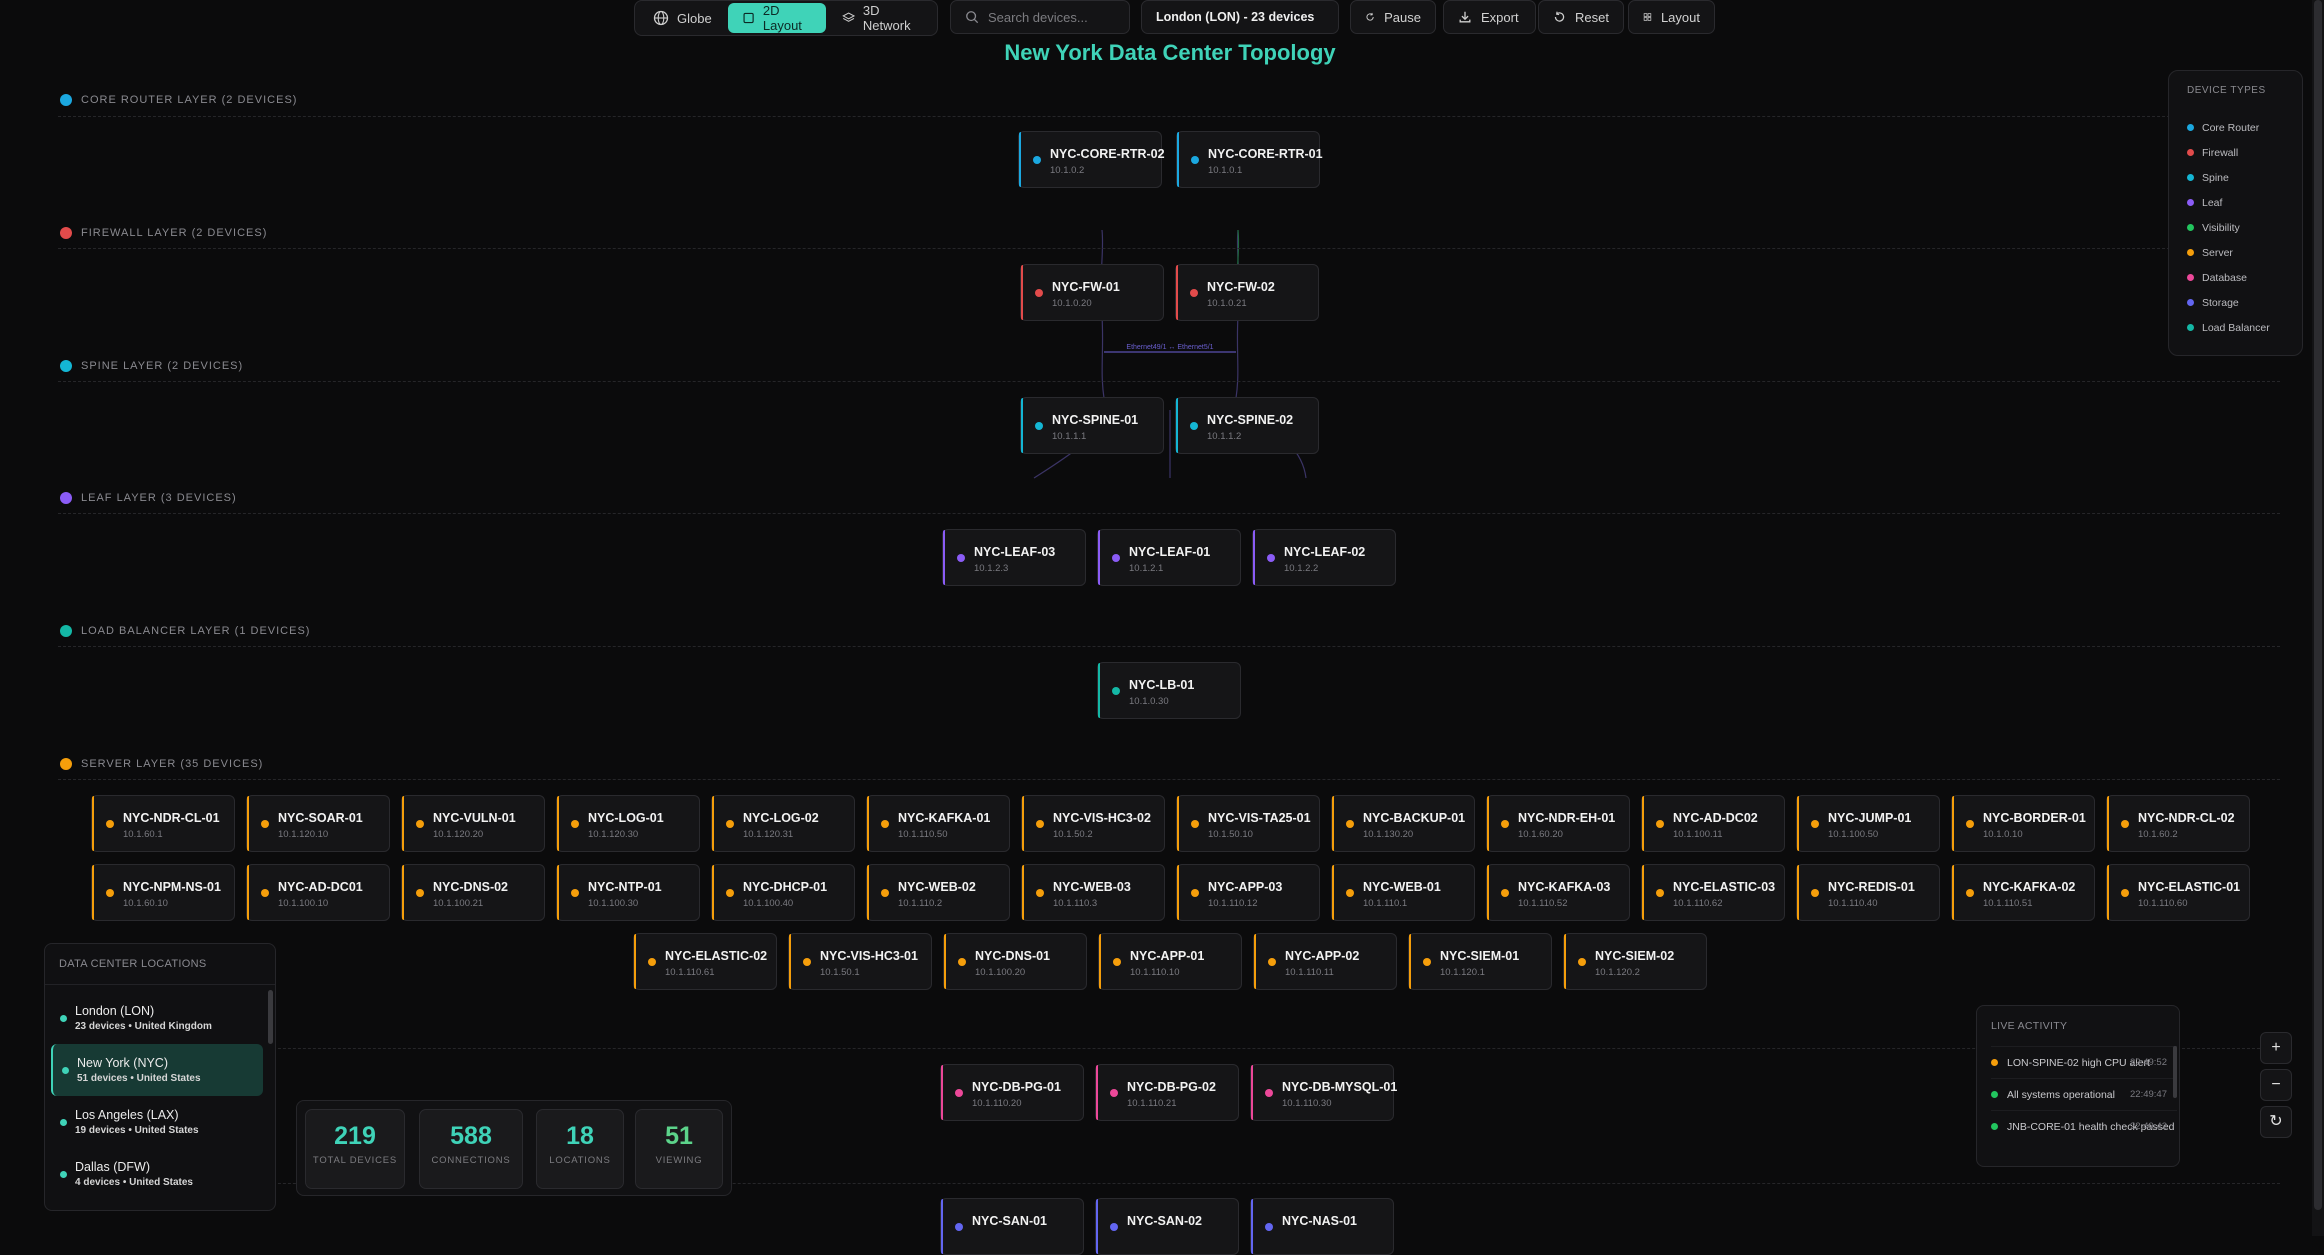  What do you see at coordinates (1500, 17) in the screenshot?
I see `export-label: Export` at bounding box center [1500, 17].